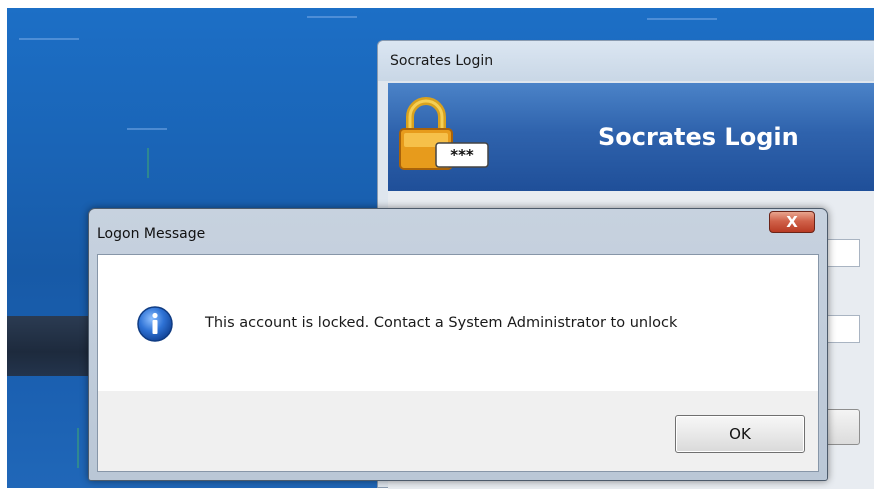 The image size is (874, 489). Describe the element at coordinates (444, 133) in the screenshot. I see `padlock-icon: ***` at that location.